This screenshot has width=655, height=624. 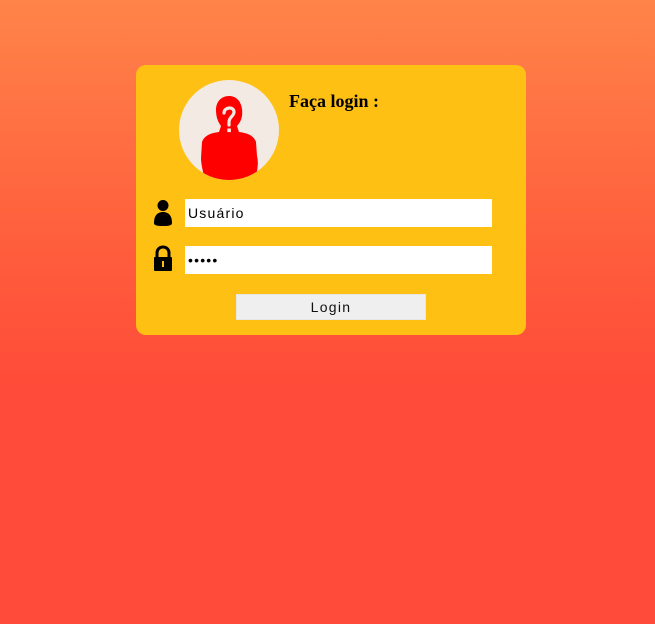 I want to click on password-field, so click(x=338, y=260).